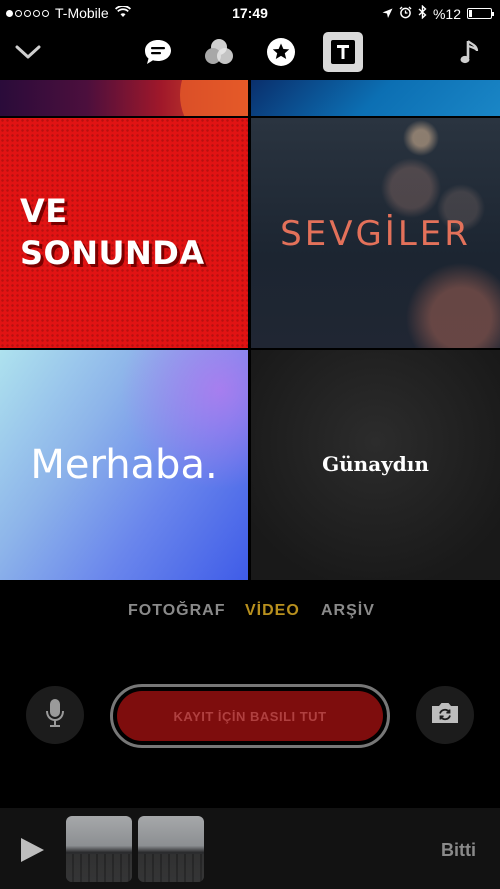 Image resolution: width=500 pixels, height=889 pixels. I want to click on record-button: KAYIT İÇİN BASILI TUT, so click(250, 716).